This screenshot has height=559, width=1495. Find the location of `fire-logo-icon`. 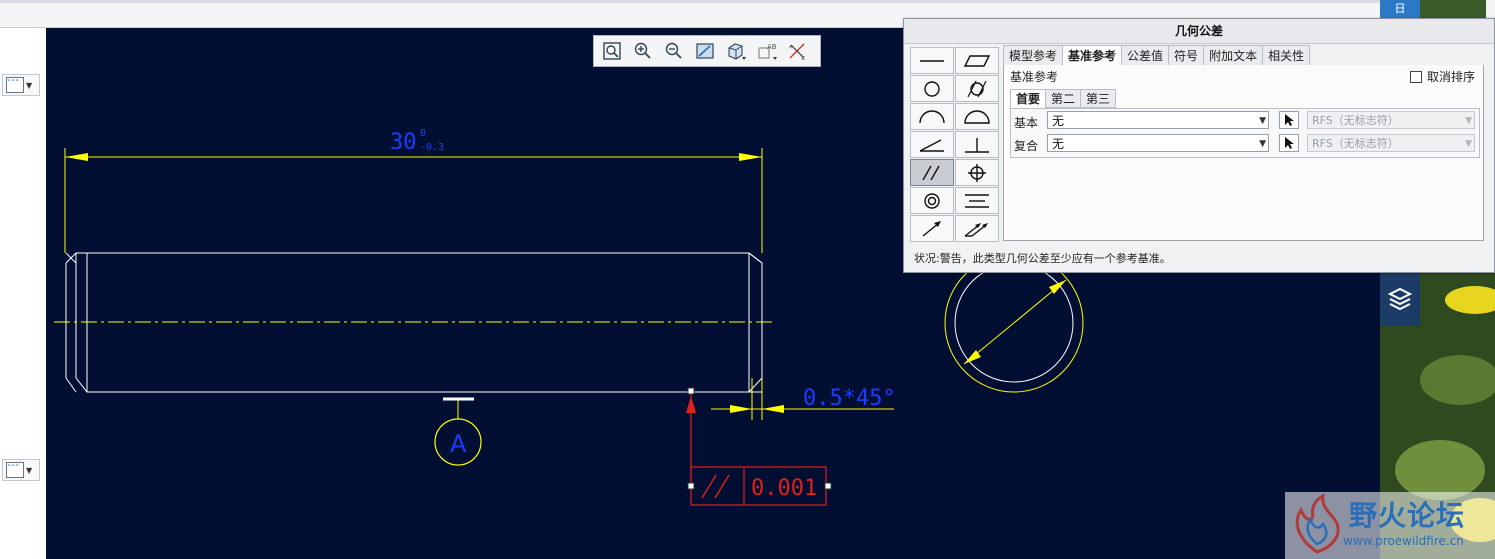

fire-logo-icon is located at coordinates (1317, 524).